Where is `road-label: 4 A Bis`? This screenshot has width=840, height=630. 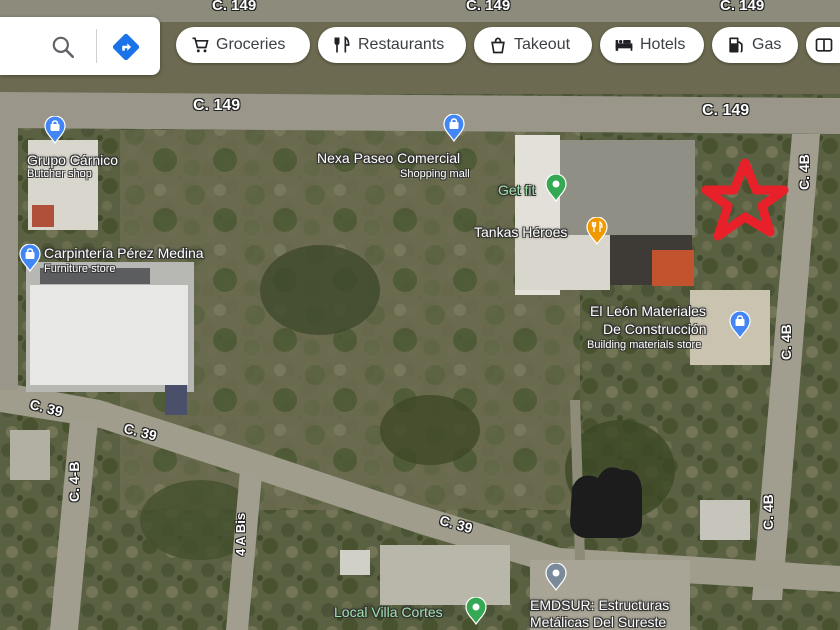 road-label: 4 A Bis is located at coordinates (240, 534).